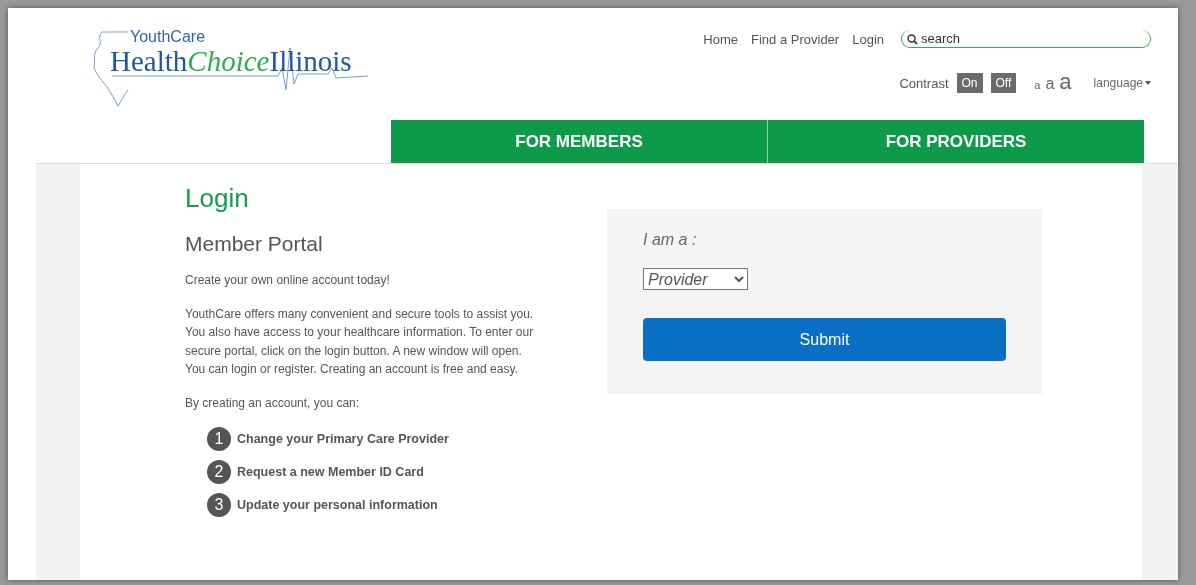 The image size is (1196, 585). What do you see at coordinates (337, 505) in the screenshot?
I see `benefit-text: Update your personal information` at bounding box center [337, 505].